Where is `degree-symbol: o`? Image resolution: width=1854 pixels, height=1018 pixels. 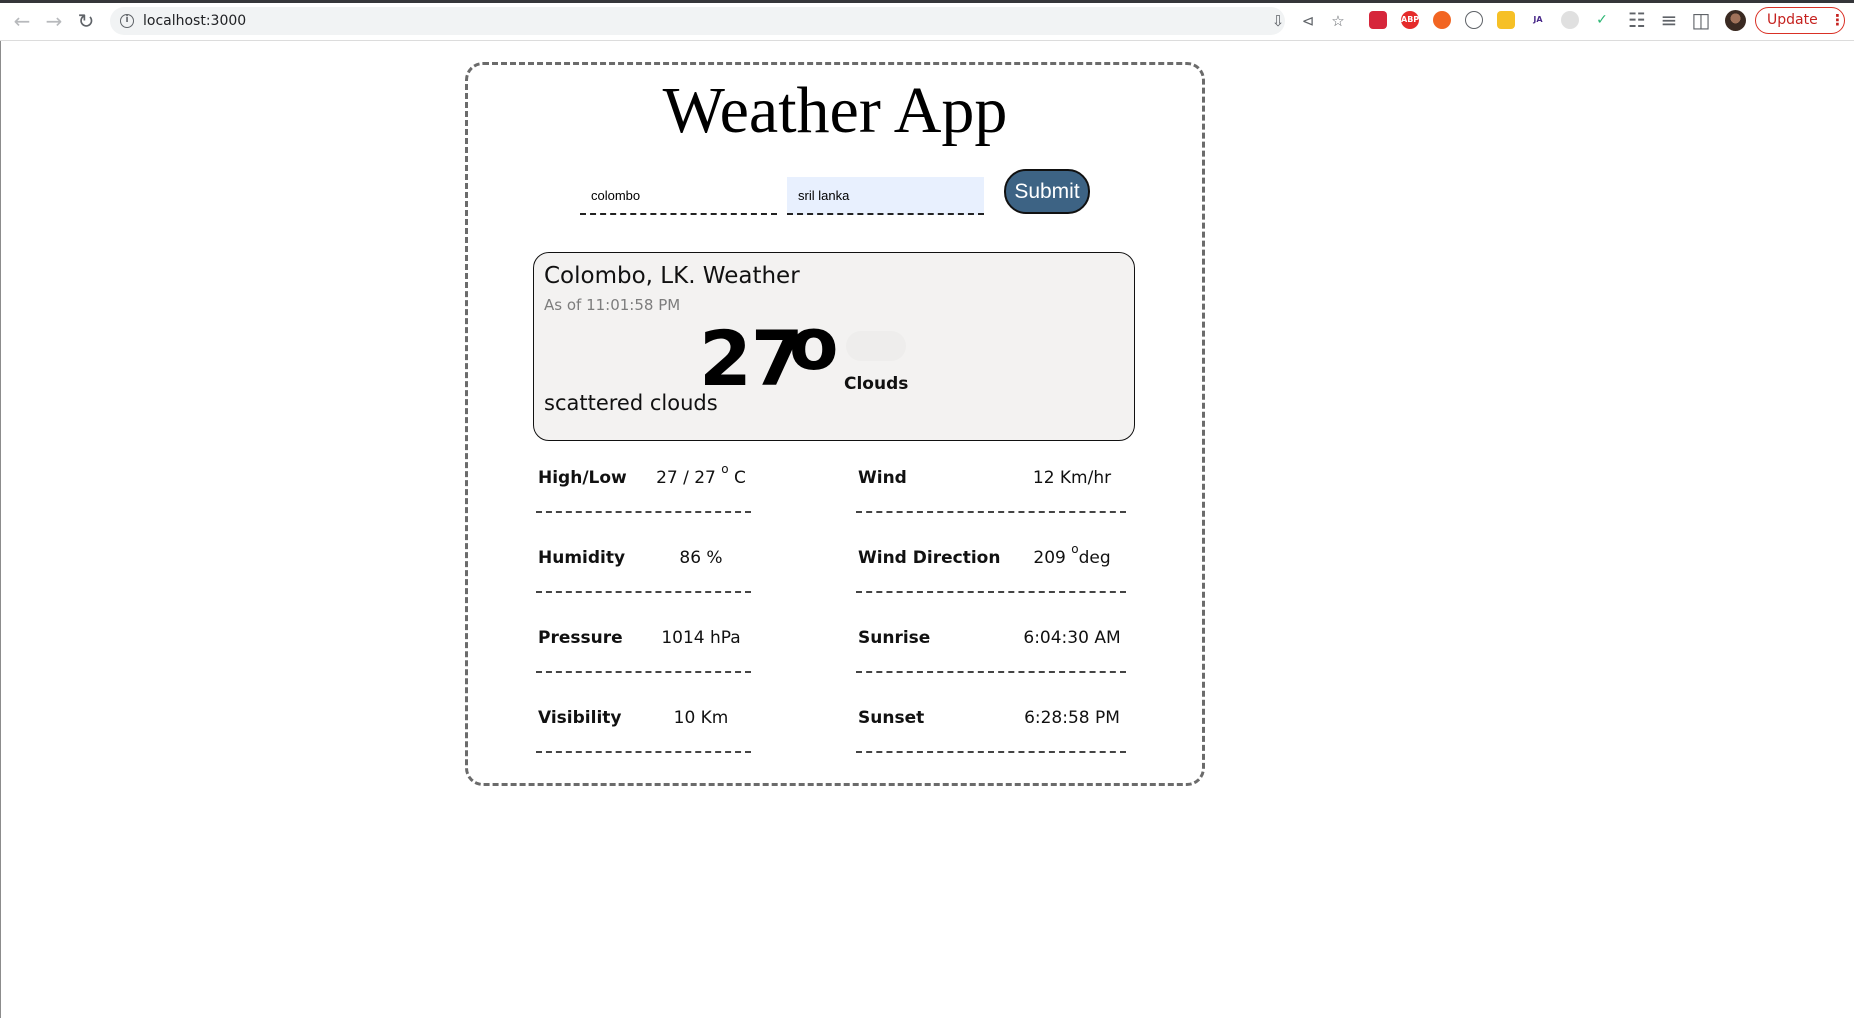 degree-symbol: o is located at coordinates (814, 344).